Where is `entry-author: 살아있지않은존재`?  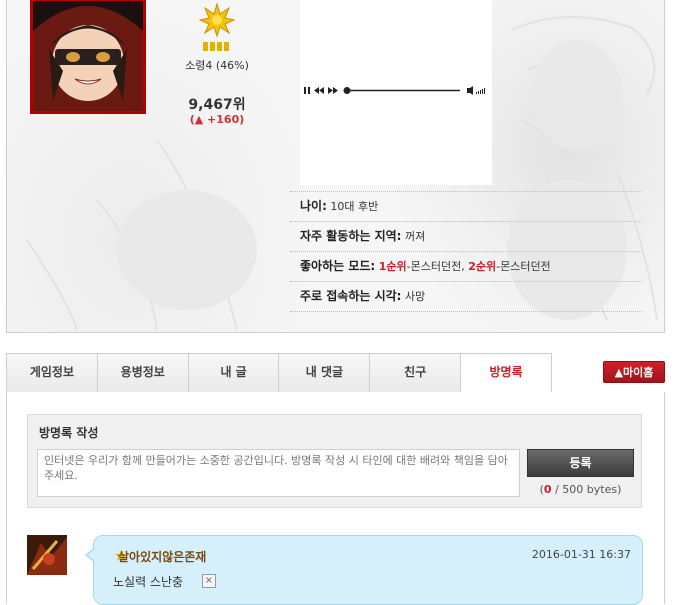
entry-author: 살아있지않은존재 is located at coordinates (162, 556).